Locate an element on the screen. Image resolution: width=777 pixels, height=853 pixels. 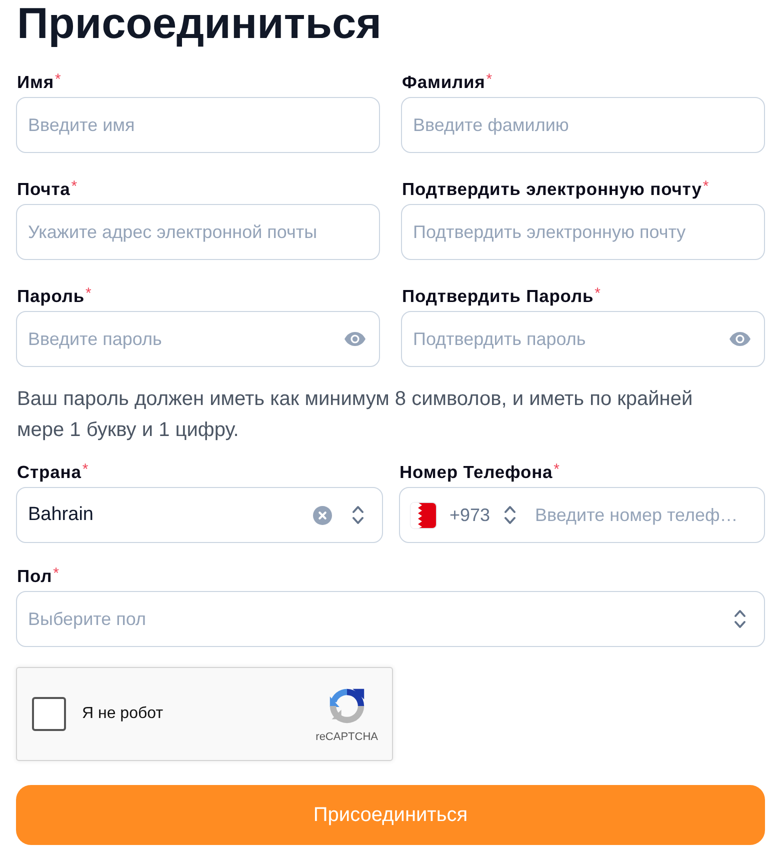
input-field: Укажите адрес электронной почты is located at coordinates (198, 232).